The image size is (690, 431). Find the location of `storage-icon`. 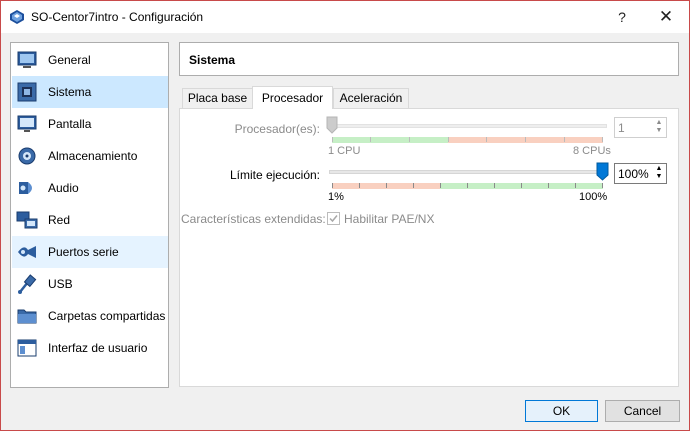

storage-icon is located at coordinates (27, 156).